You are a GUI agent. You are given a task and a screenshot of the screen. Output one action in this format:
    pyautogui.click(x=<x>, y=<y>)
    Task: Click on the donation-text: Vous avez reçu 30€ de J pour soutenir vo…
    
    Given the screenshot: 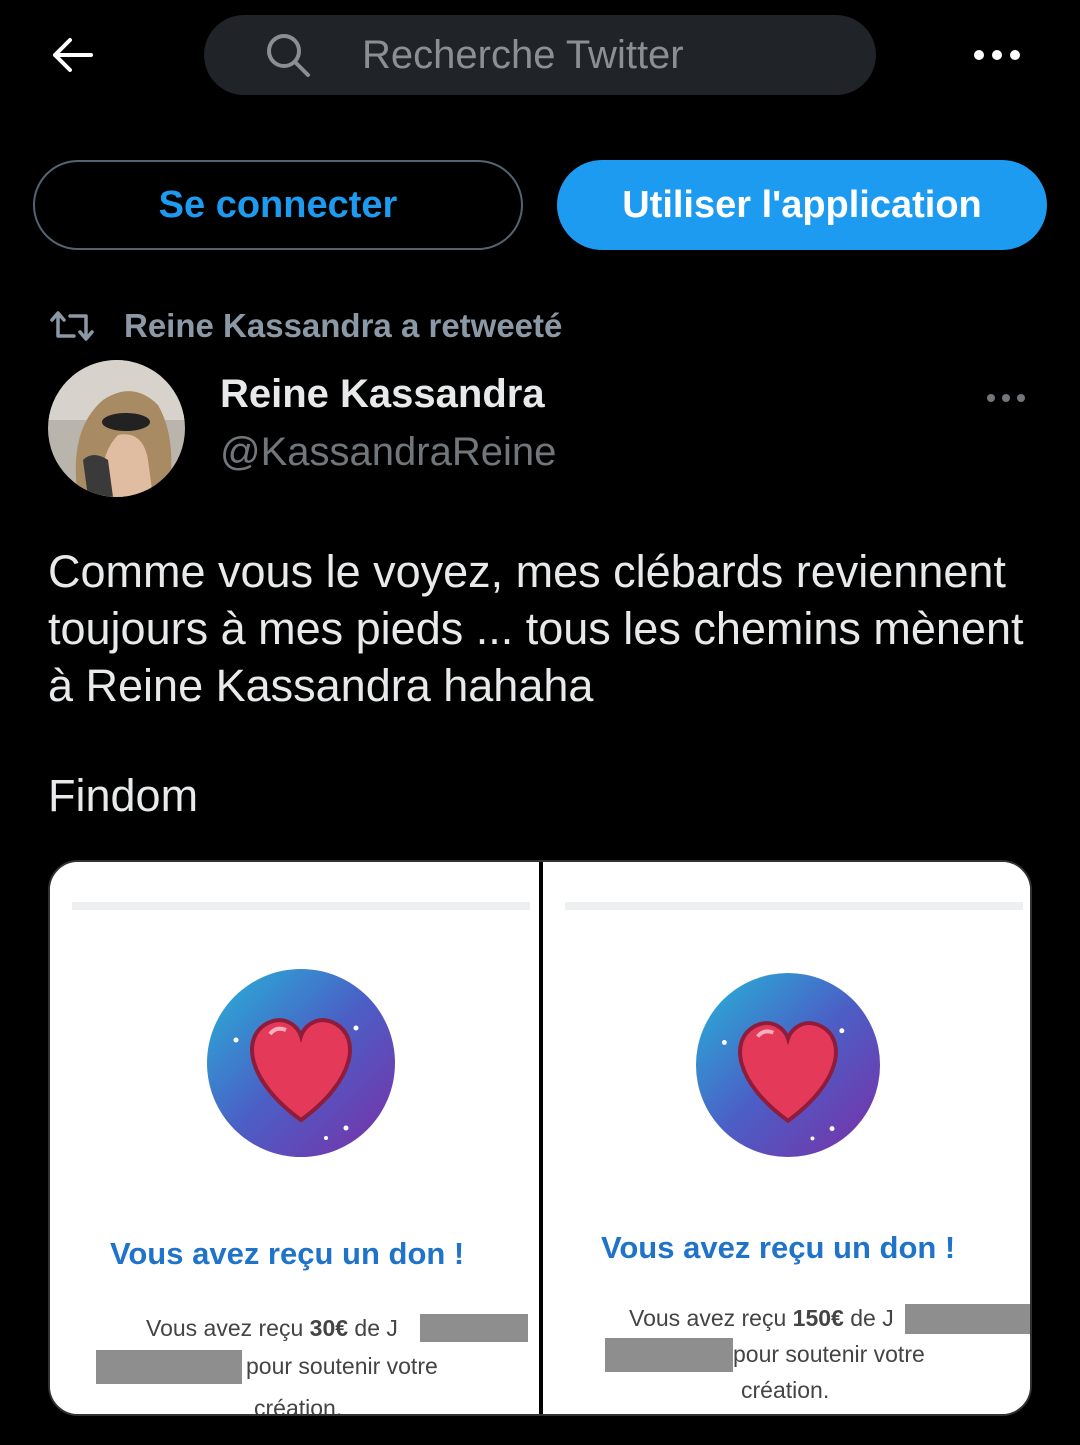 What is the action you would take?
    pyautogui.click(x=294, y=1362)
    